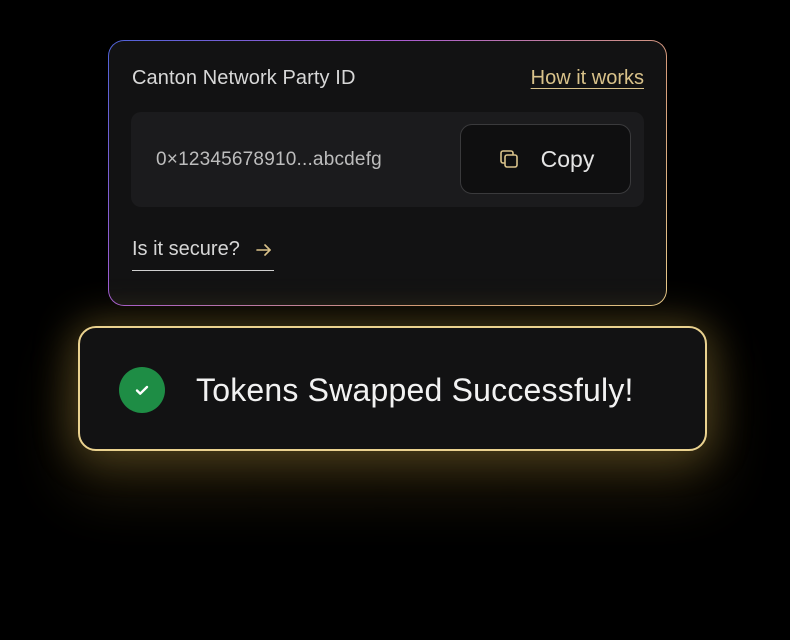  I want to click on is-it-secure-link: Is it secure?, so click(203, 254).